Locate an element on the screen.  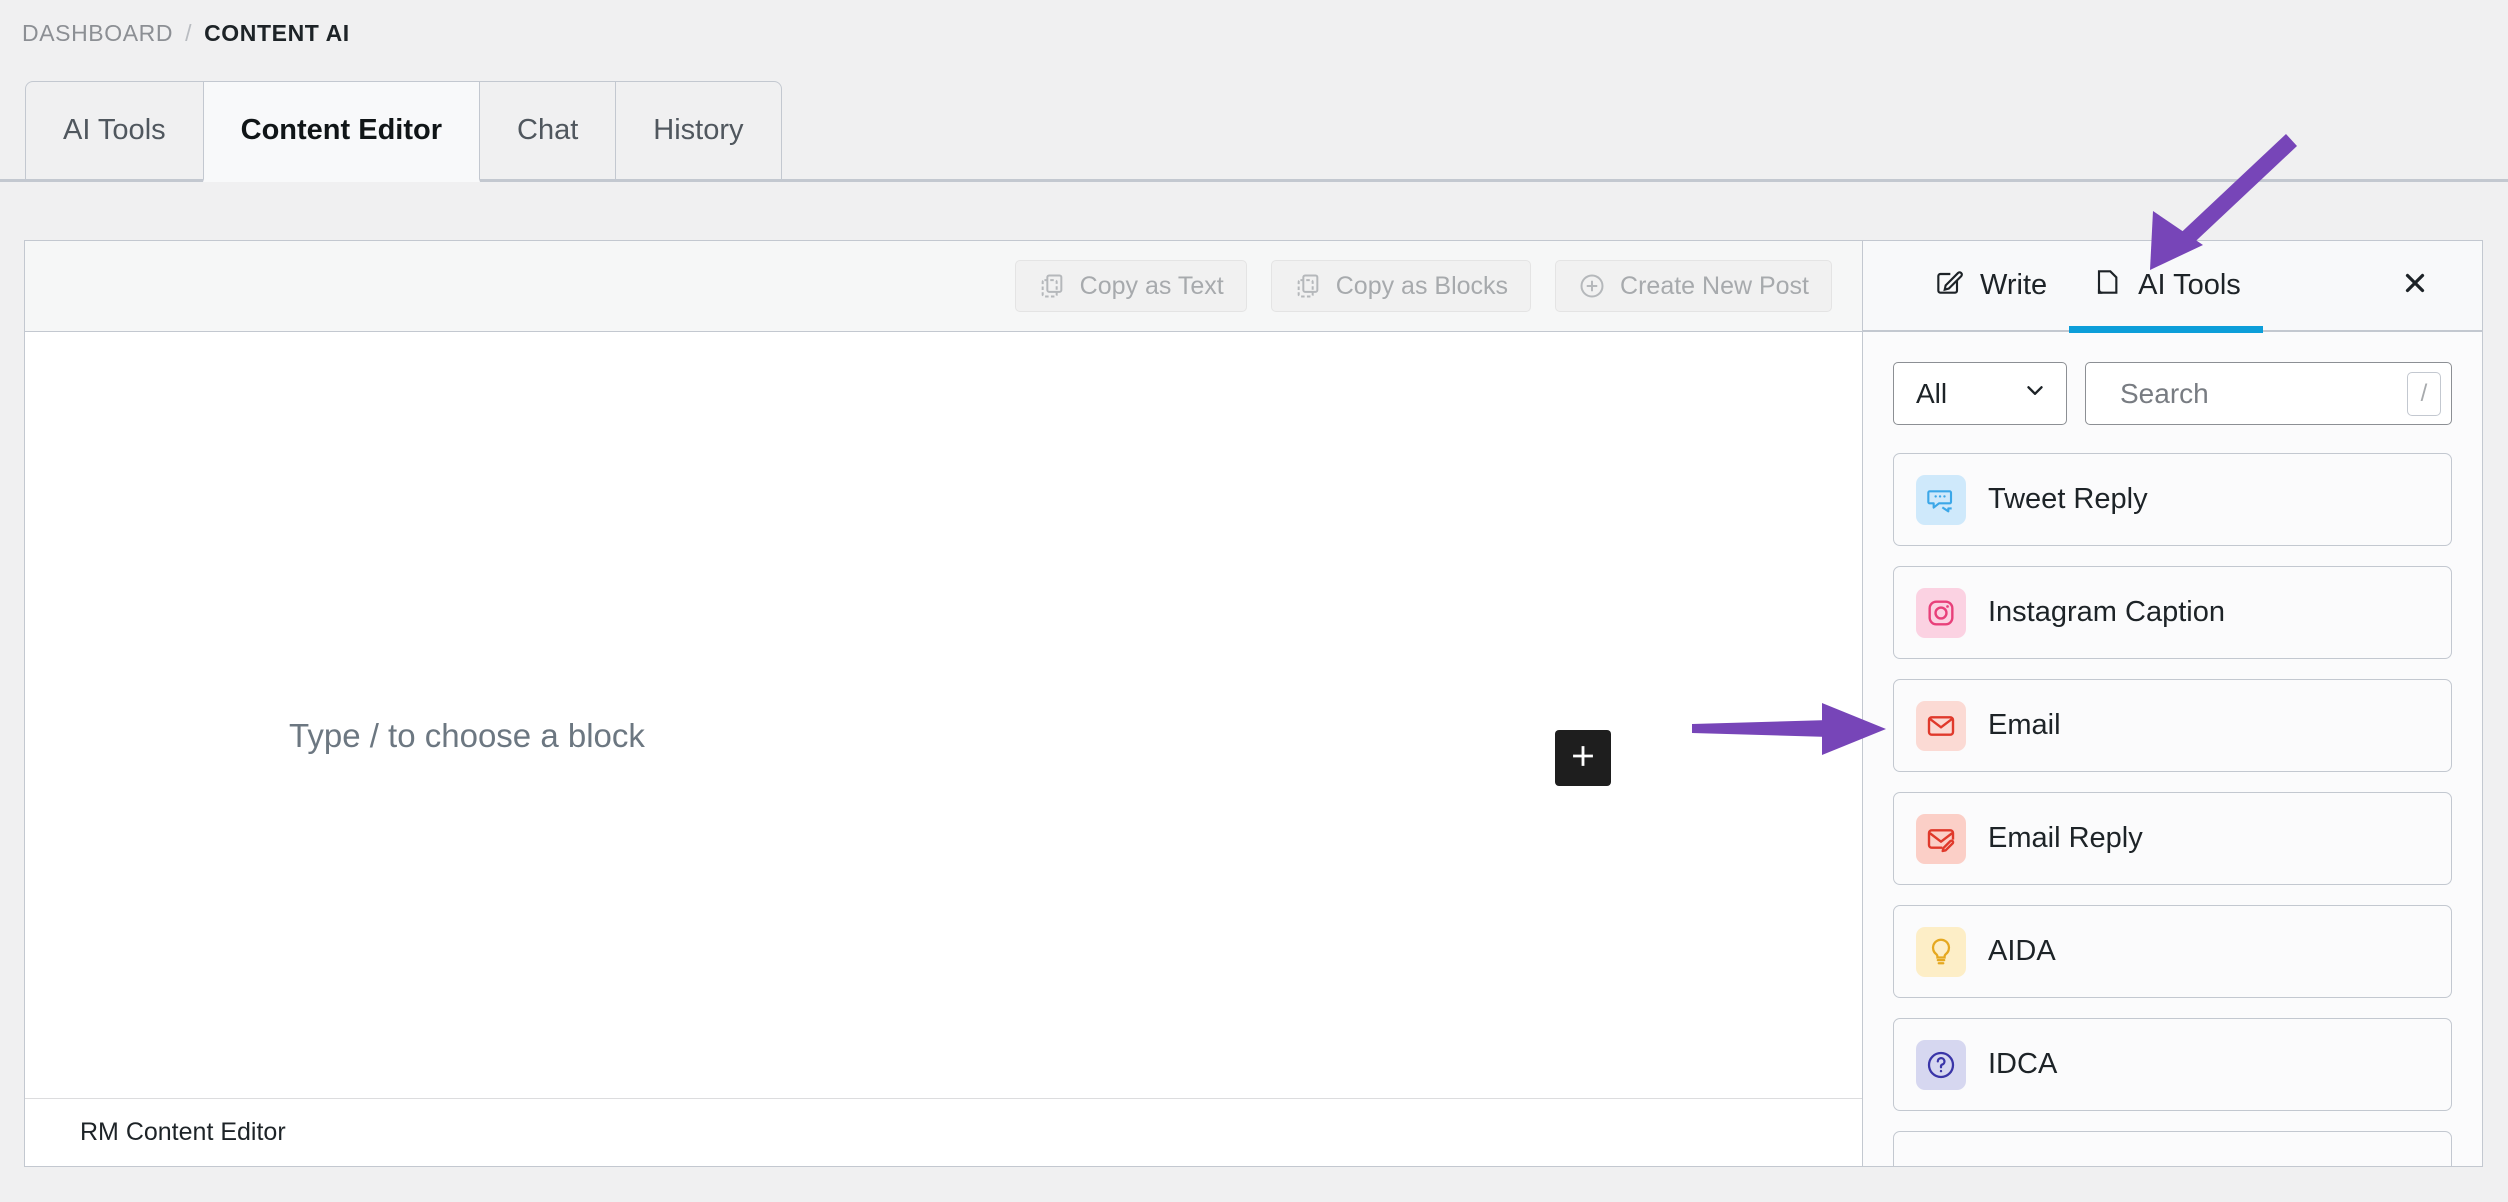
tab-chat-label: Chat is located at coordinates (548, 130).